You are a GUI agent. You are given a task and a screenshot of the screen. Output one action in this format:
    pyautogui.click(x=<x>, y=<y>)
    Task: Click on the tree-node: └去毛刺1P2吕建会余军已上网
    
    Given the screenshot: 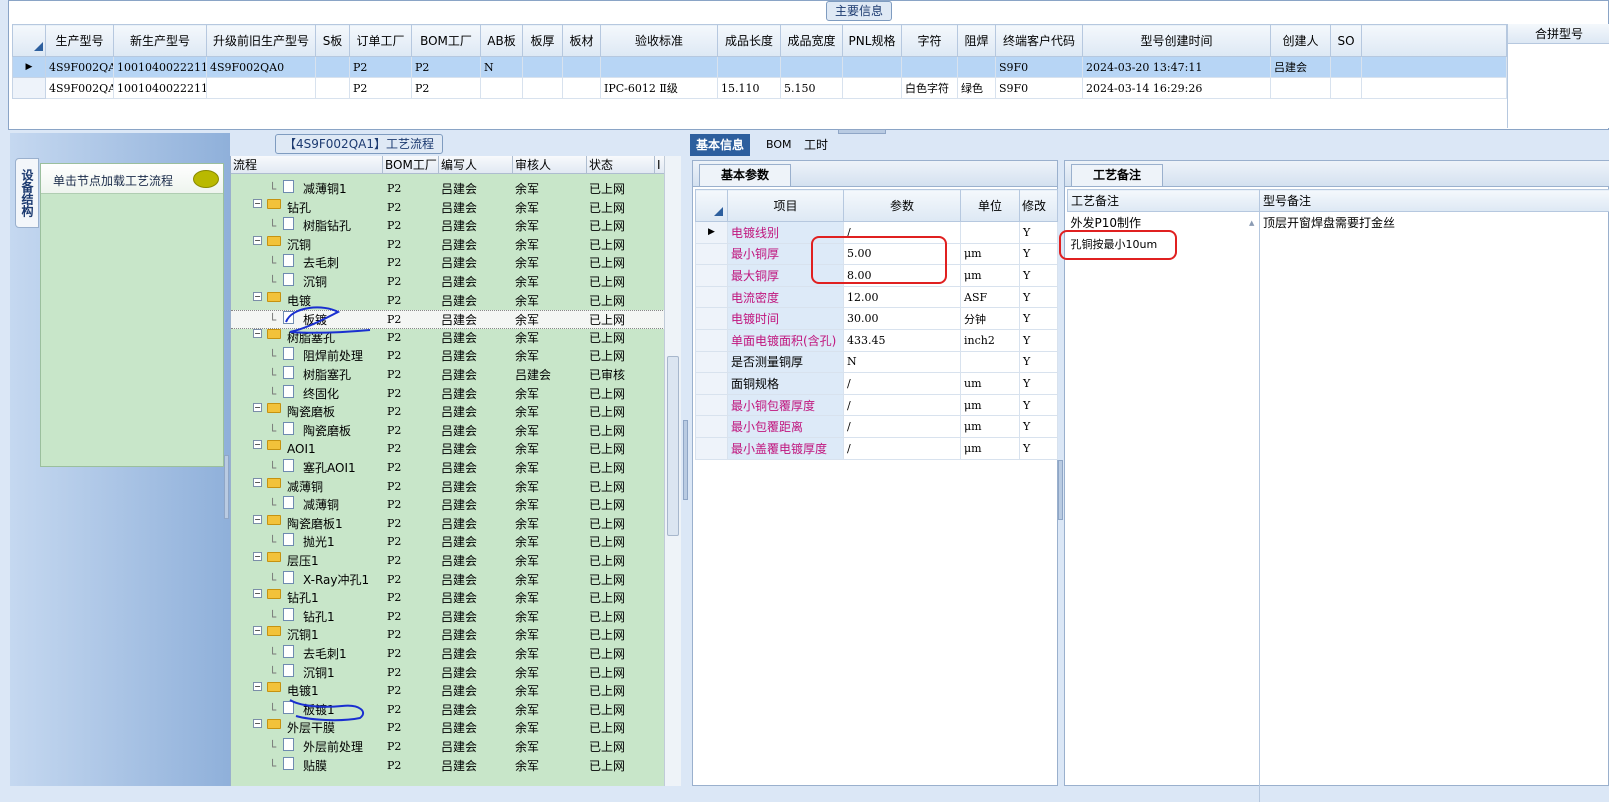 What is the action you would take?
    pyautogui.click(x=448, y=654)
    